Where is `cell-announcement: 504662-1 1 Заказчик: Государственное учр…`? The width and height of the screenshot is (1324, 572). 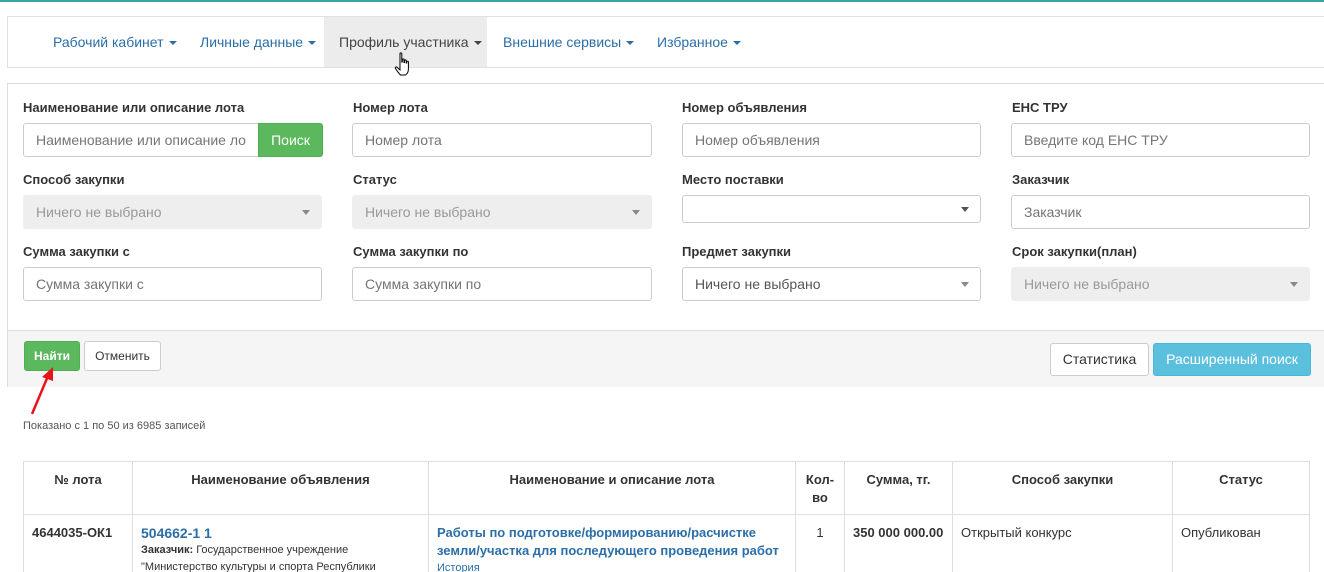 cell-announcement: 504662-1 1 Заказчик: Государственное учр… is located at coordinates (280, 543).